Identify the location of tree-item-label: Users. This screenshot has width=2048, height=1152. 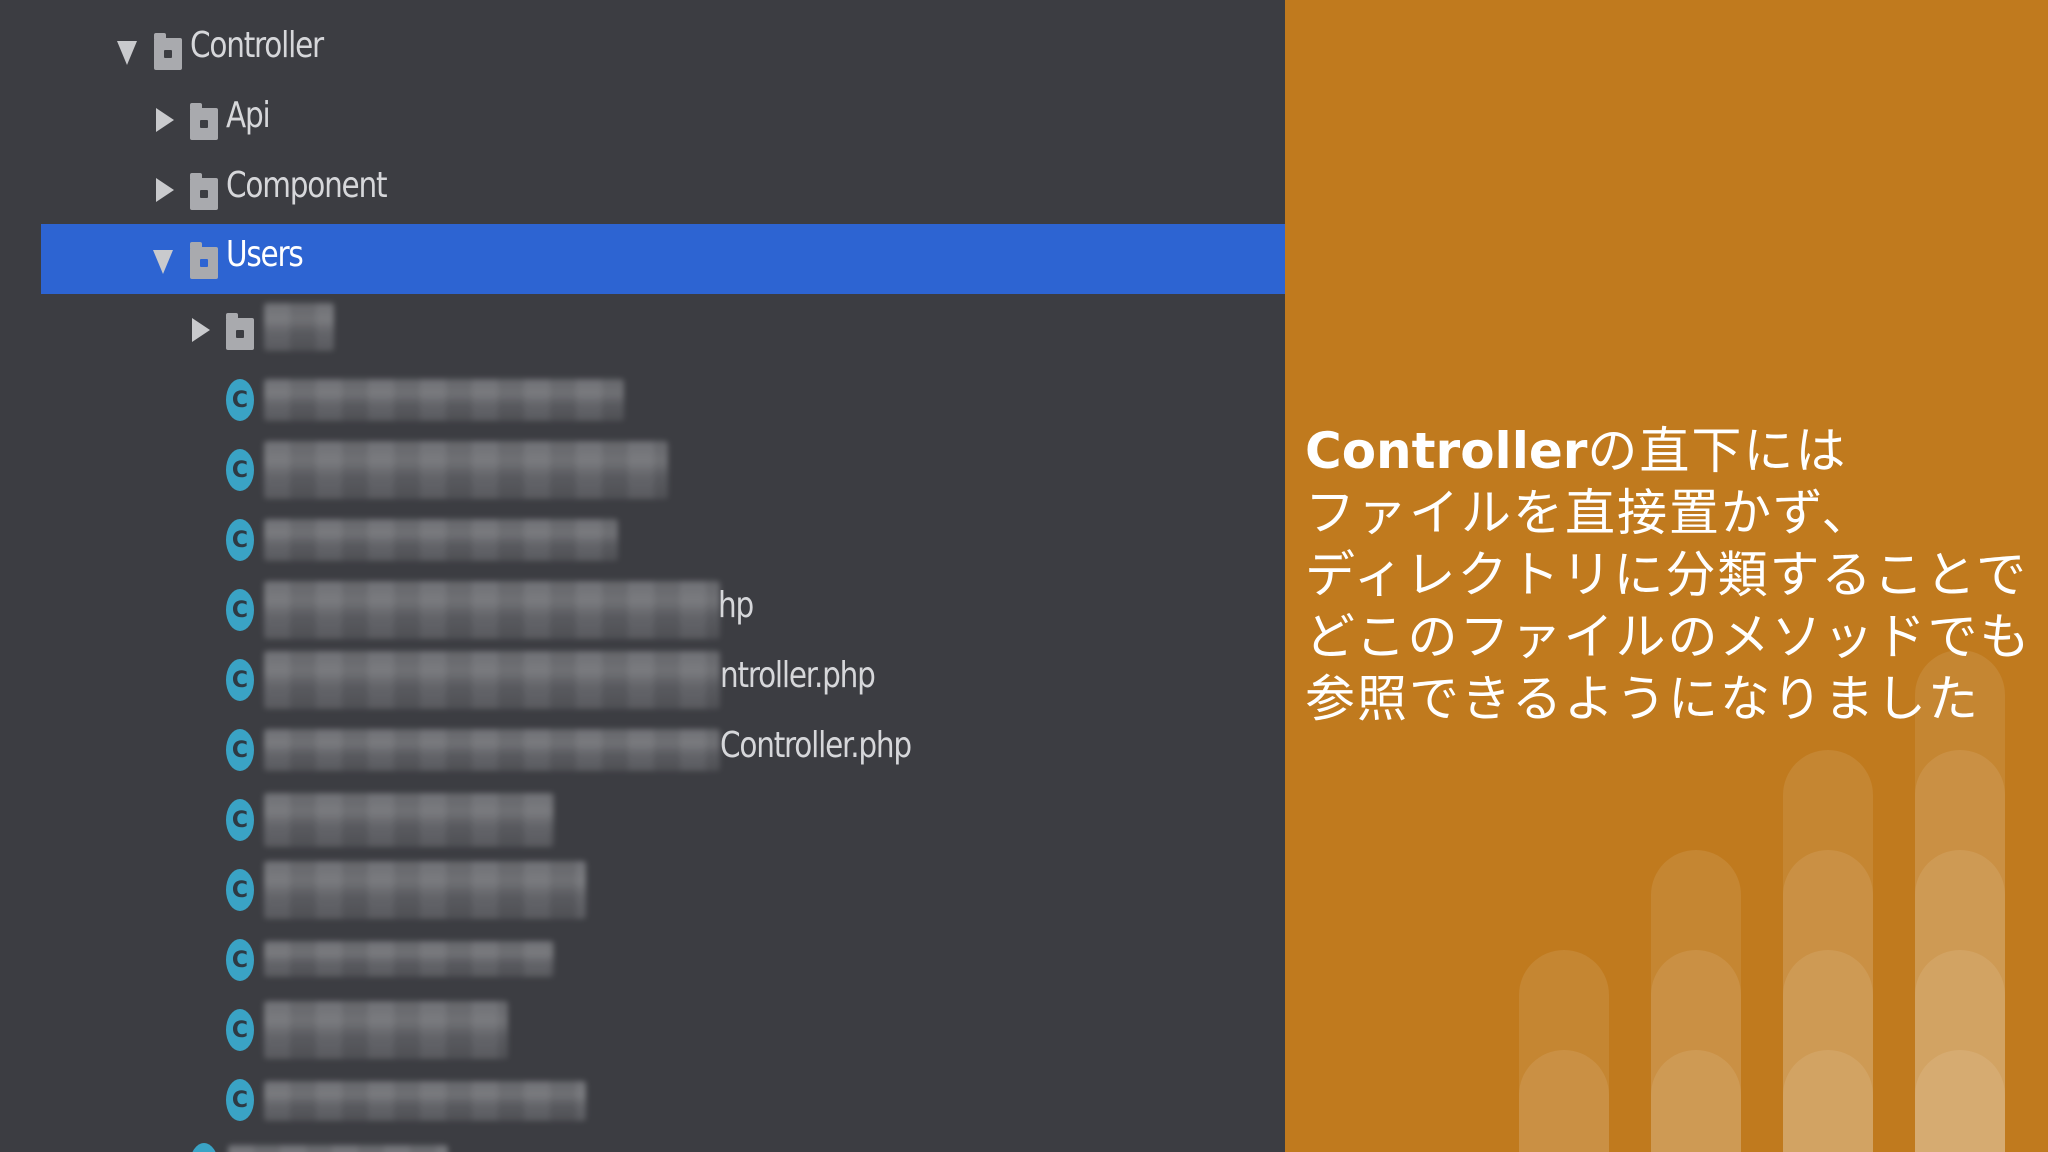
(265, 254).